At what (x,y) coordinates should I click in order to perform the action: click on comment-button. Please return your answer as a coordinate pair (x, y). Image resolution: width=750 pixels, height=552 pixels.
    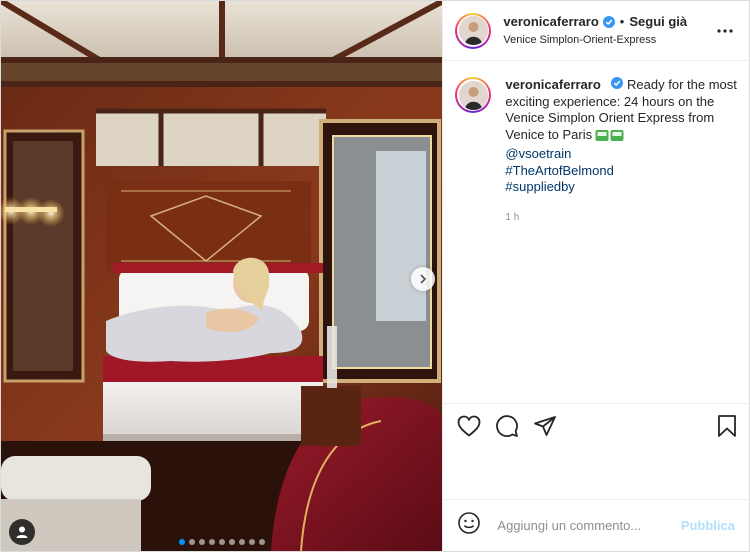
    Looking at the image, I should click on (507, 426).